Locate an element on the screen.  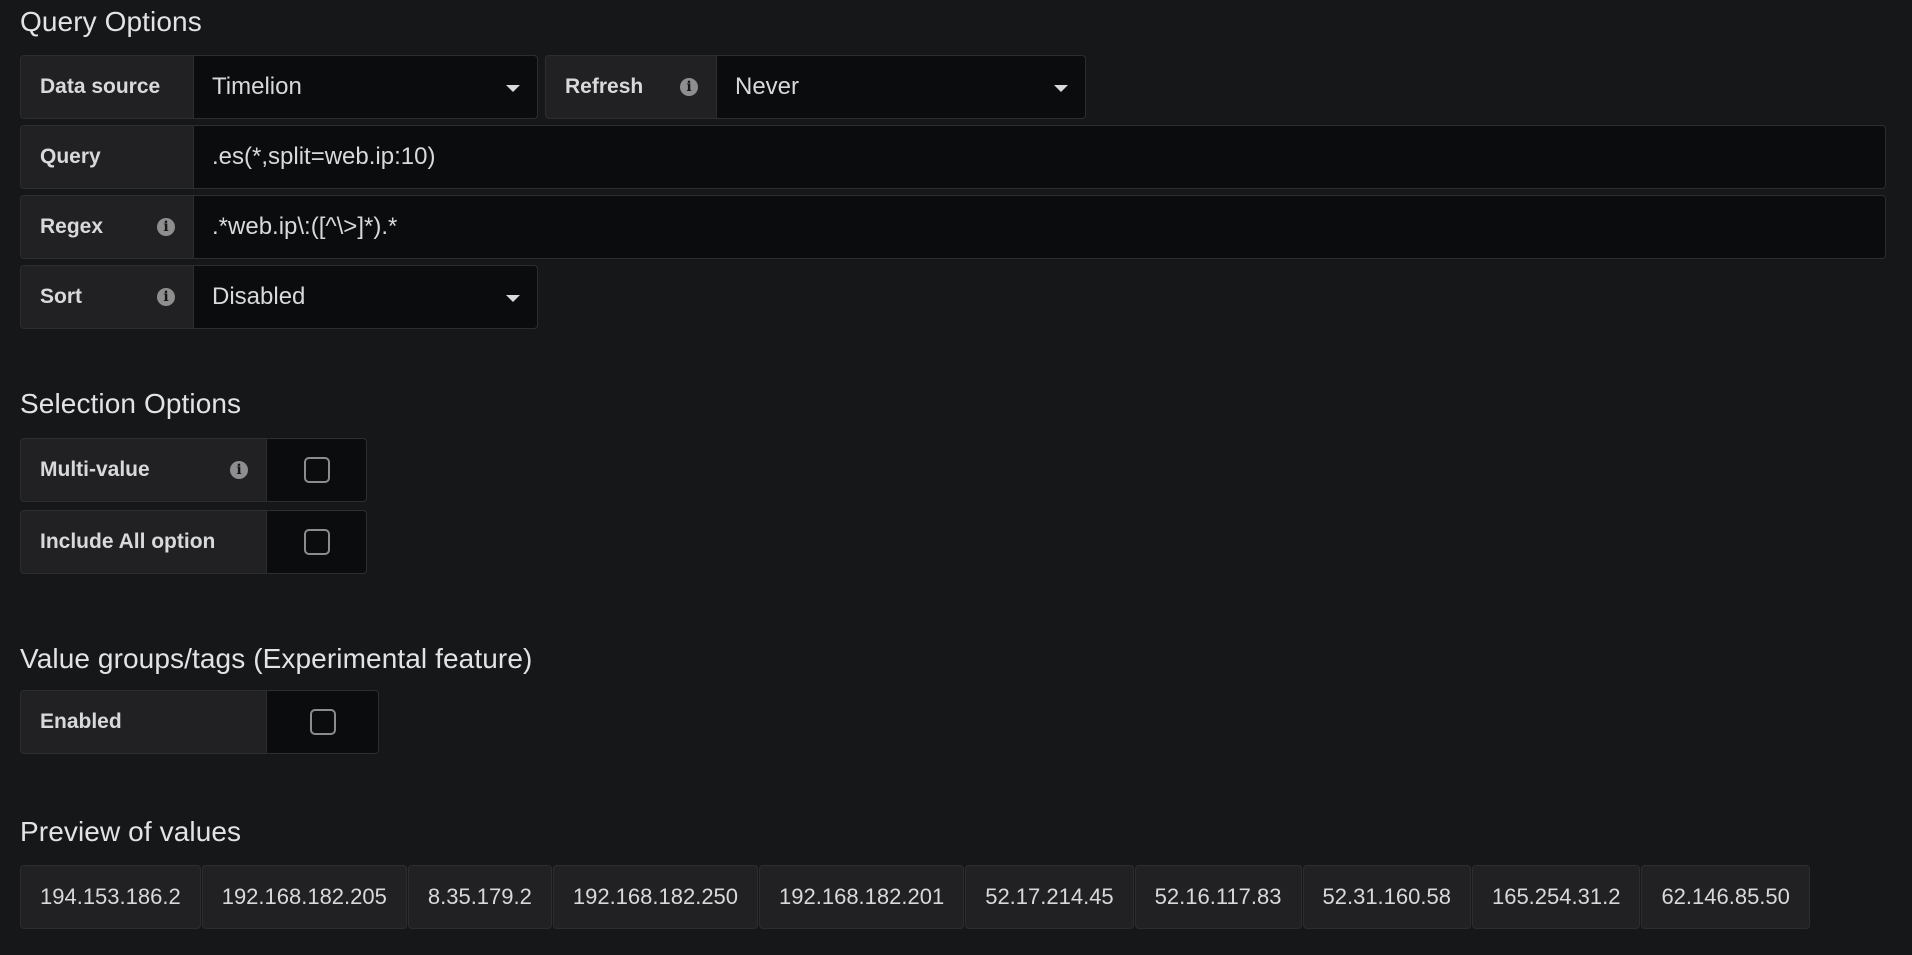
query-row: Query .es(*,split=web.ip:10) is located at coordinates (953, 157).